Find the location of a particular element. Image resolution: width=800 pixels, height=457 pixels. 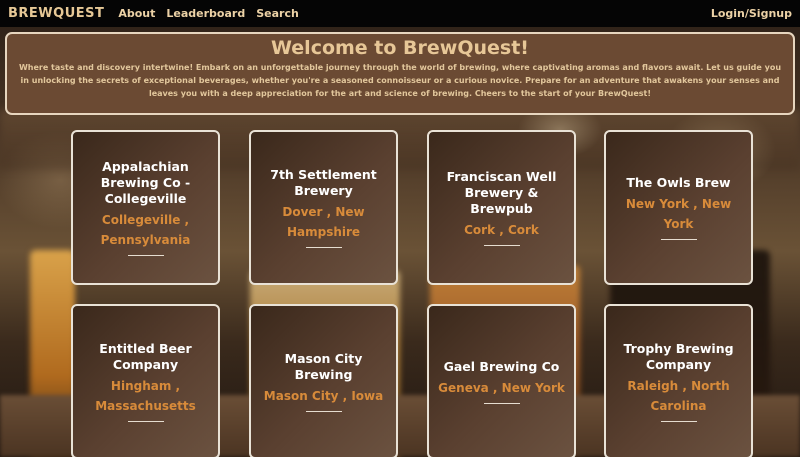

nav-link-search: Search is located at coordinates (277, 13).